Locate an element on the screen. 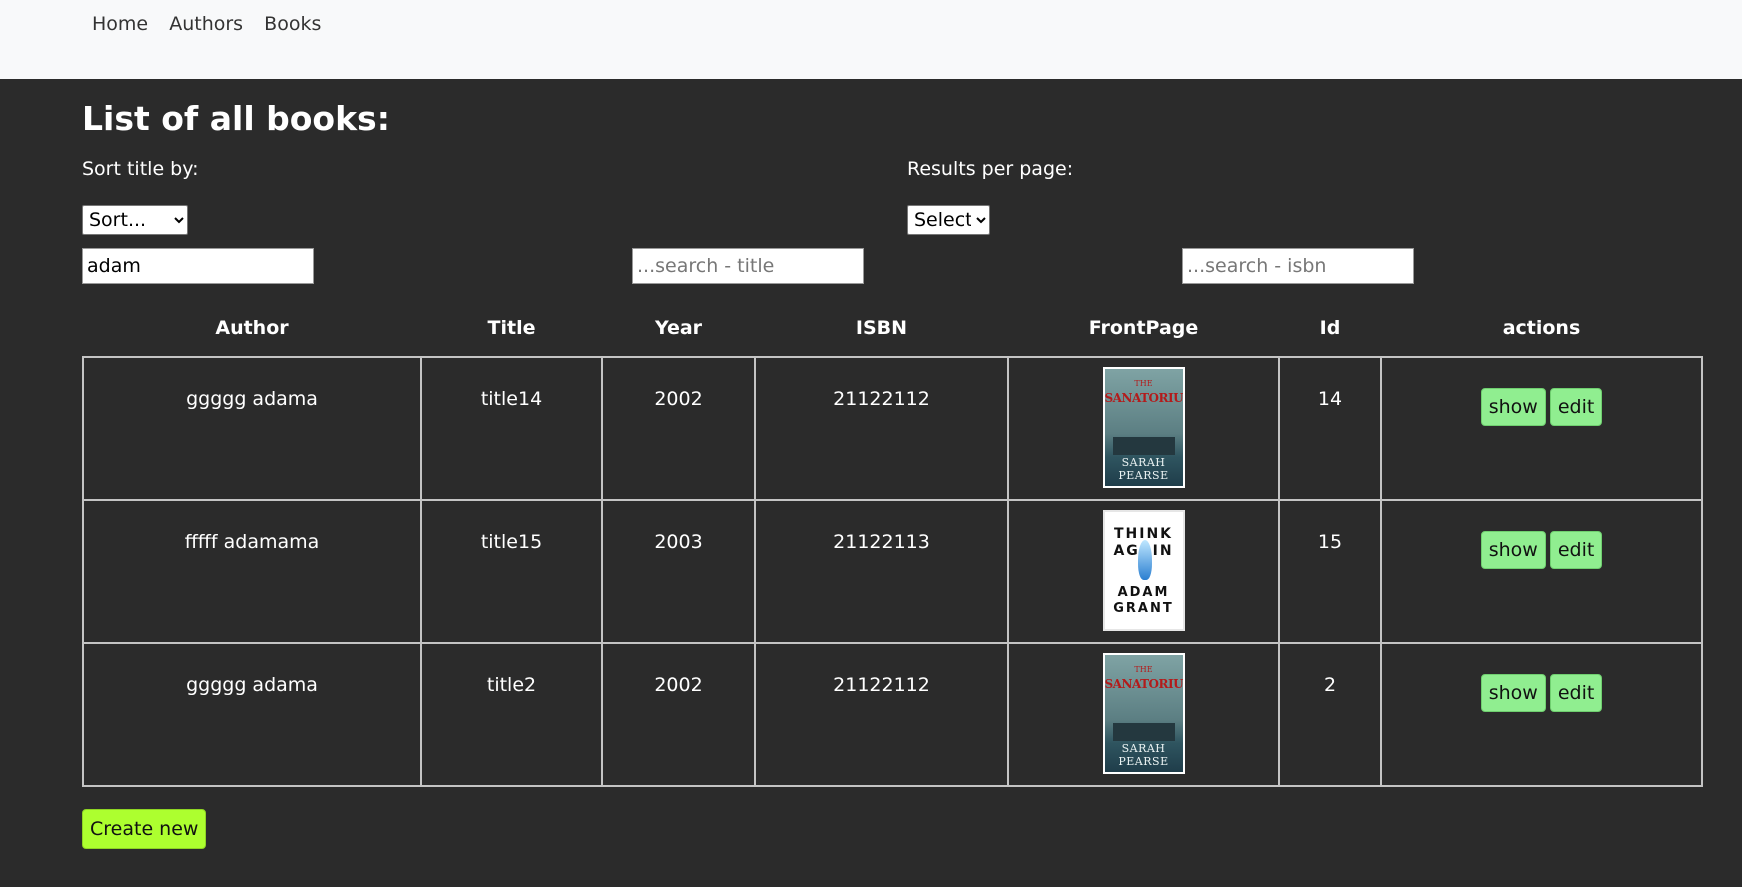  header-author: Author is located at coordinates (252, 328).